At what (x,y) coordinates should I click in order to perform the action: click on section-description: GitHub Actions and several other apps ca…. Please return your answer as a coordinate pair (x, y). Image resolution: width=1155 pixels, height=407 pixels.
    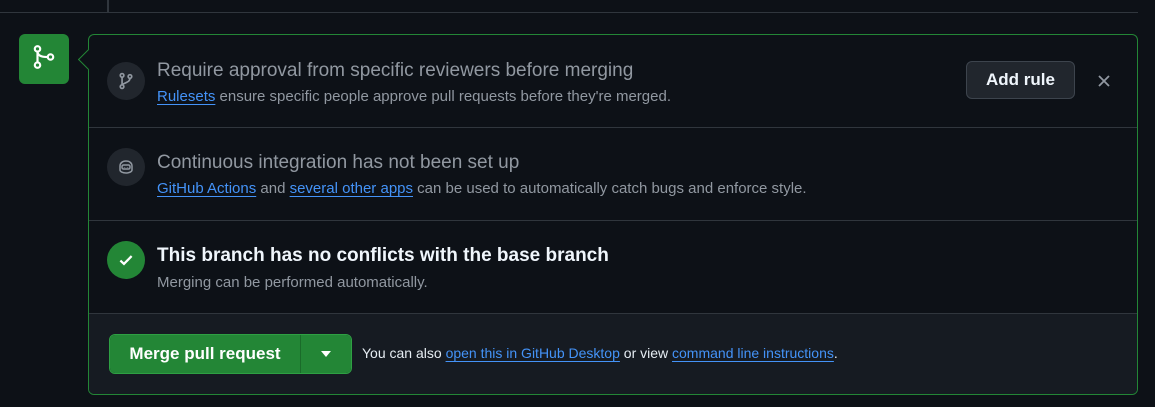
    Looking at the image, I should click on (482, 188).